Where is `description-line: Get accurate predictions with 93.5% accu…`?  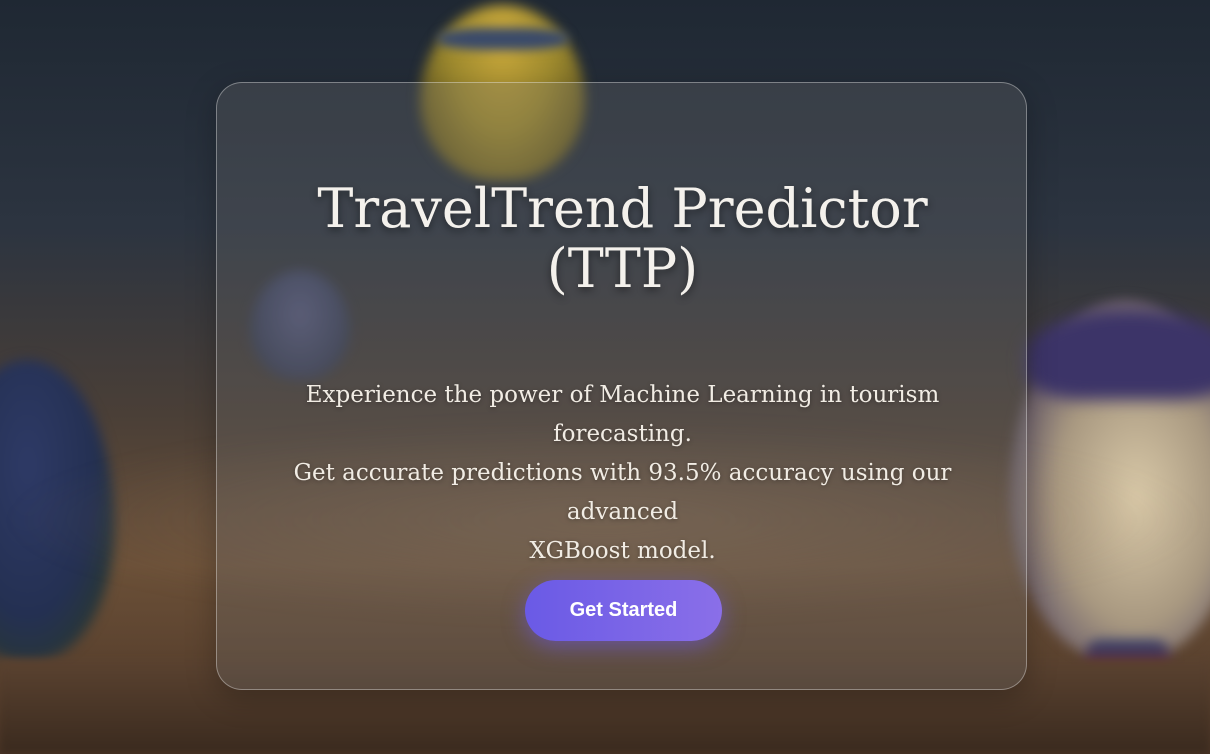 description-line: Get accurate predictions with 93.5% accu… is located at coordinates (622, 492).